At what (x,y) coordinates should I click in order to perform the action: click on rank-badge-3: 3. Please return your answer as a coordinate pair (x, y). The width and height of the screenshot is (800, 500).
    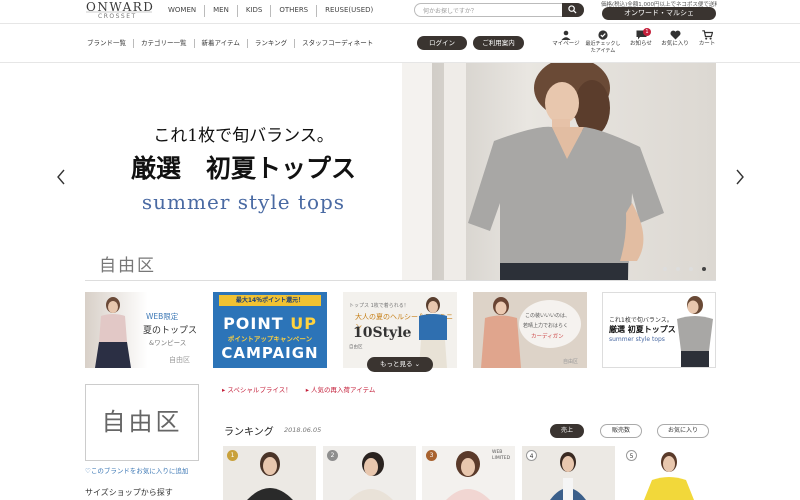
    Looking at the image, I should click on (431, 455).